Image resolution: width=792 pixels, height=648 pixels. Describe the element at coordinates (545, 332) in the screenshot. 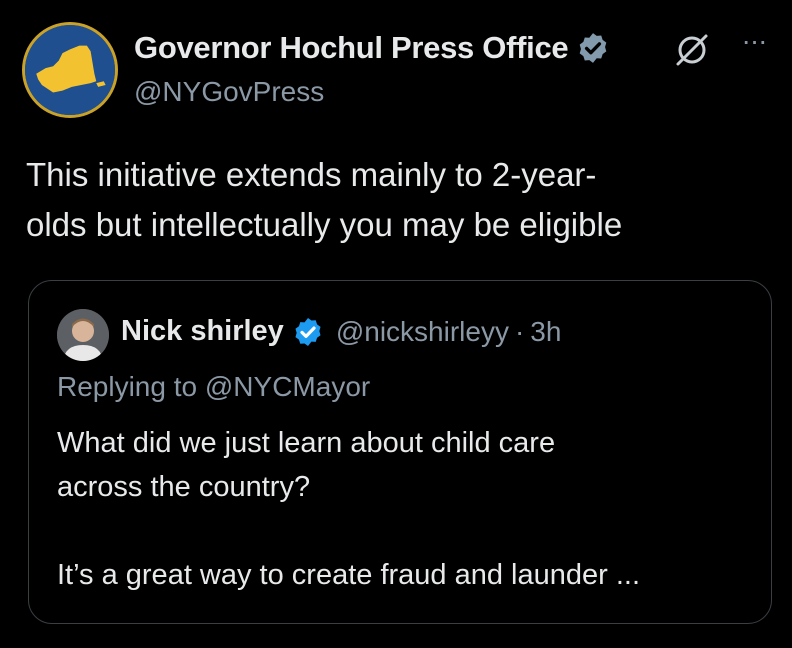

I see `quoted-timestamp: 3h` at that location.